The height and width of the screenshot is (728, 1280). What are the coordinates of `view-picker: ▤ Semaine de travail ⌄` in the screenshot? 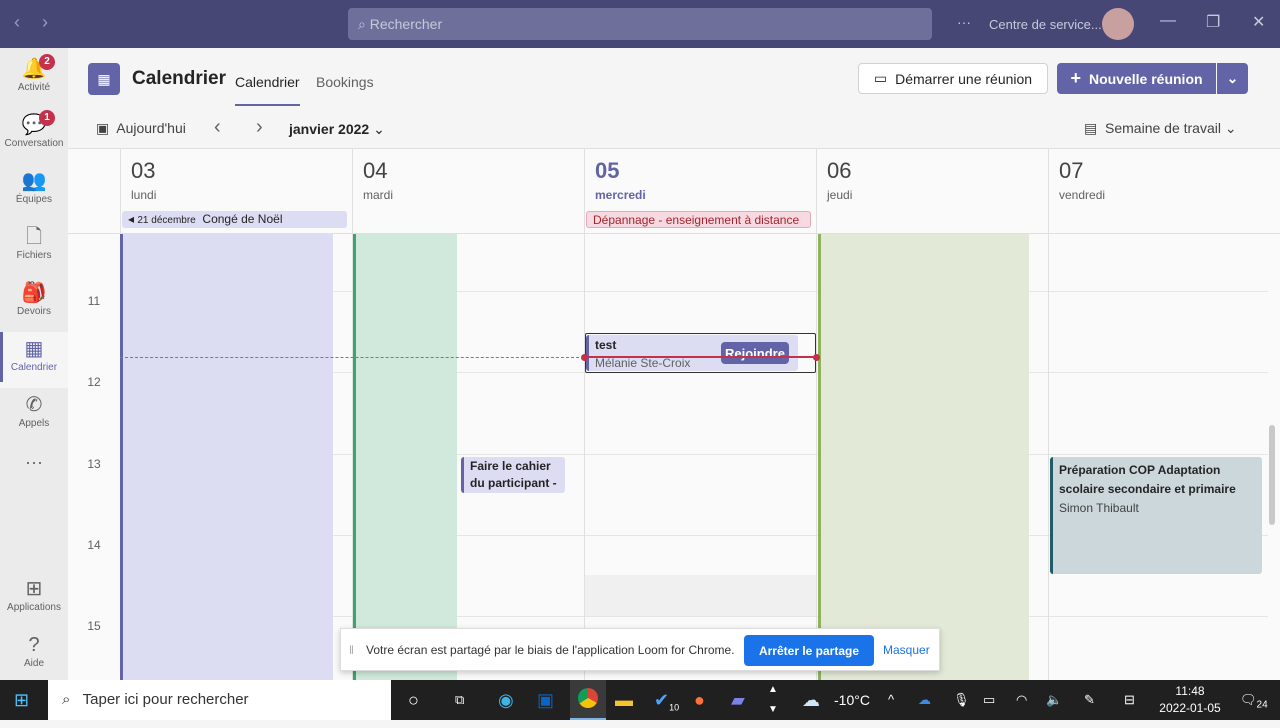 It's located at (1160, 128).